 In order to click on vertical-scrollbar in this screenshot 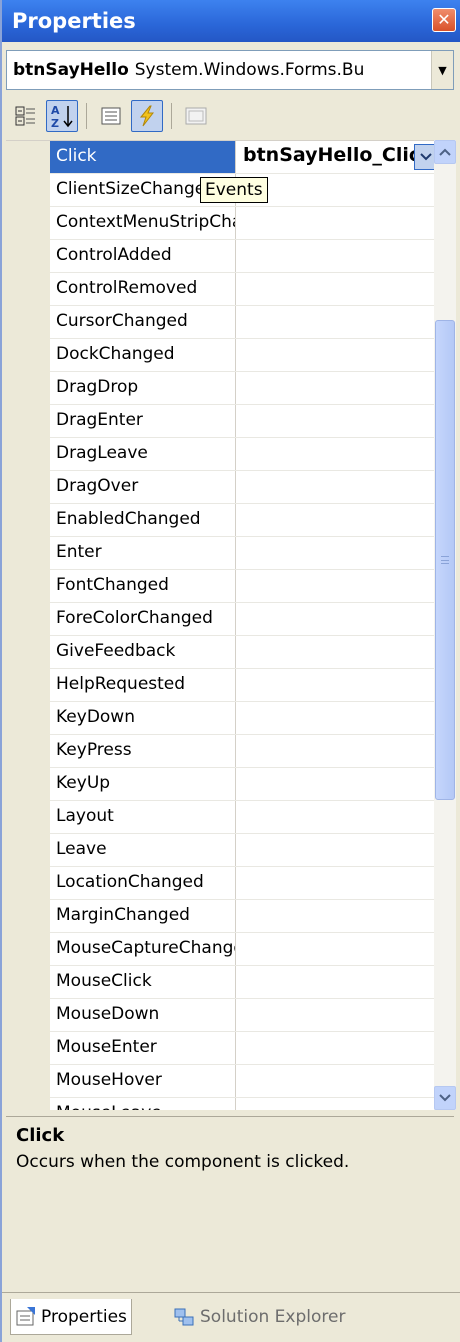, I will do `click(445, 625)`.